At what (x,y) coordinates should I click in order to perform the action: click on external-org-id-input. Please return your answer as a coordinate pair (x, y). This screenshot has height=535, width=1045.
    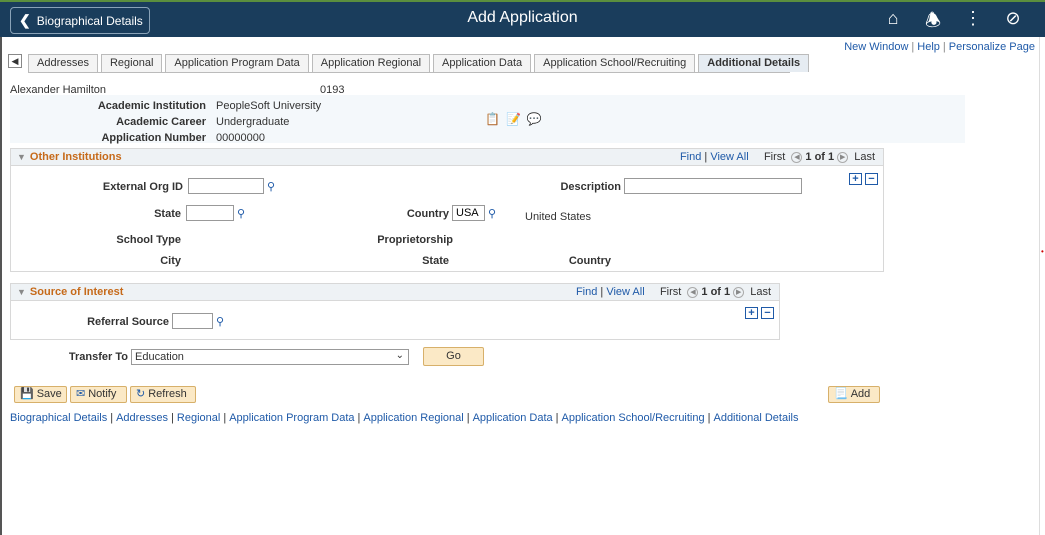
    Looking at the image, I should click on (226, 186).